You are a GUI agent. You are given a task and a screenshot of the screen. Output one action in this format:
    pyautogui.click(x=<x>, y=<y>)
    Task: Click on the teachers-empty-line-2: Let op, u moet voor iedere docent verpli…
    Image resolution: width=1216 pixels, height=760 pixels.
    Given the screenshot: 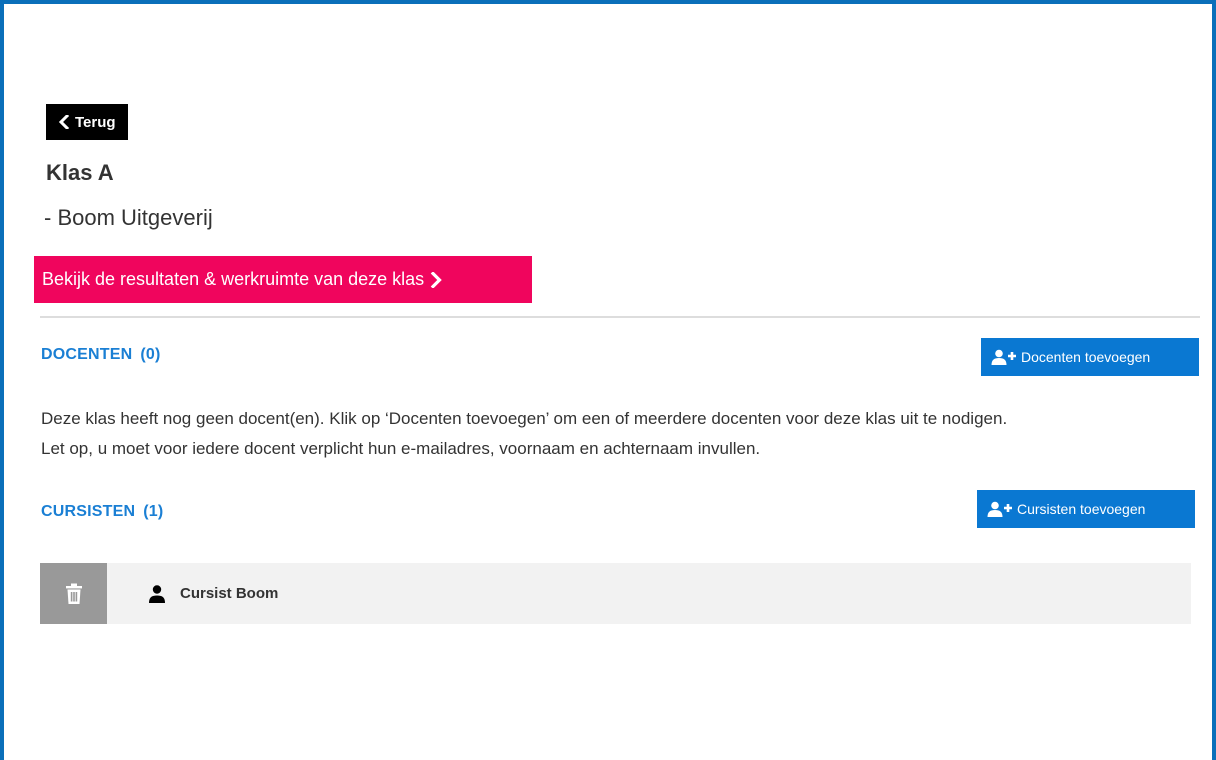 What is the action you would take?
    pyautogui.click(x=401, y=448)
    